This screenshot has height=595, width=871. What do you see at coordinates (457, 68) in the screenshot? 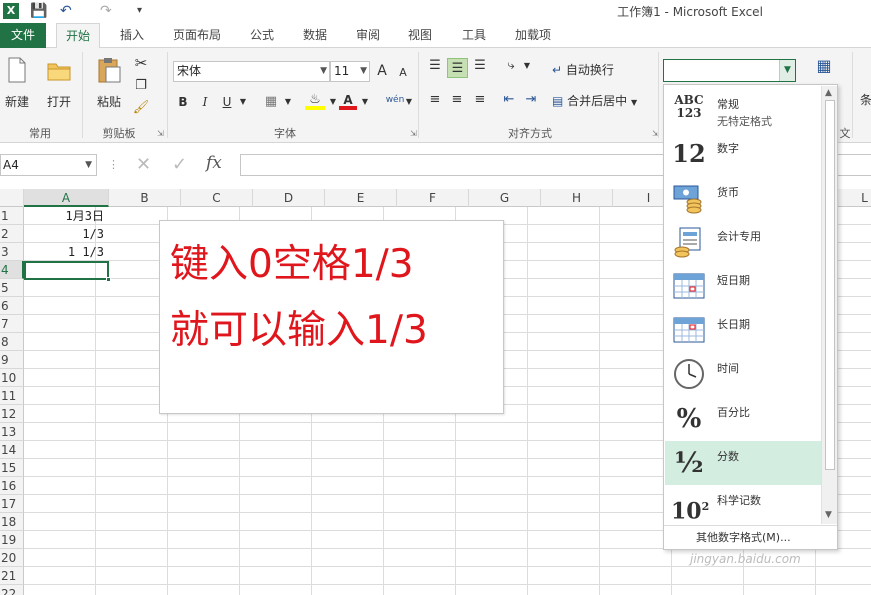
I see `align-middle-icon: ☰` at bounding box center [457, 68].